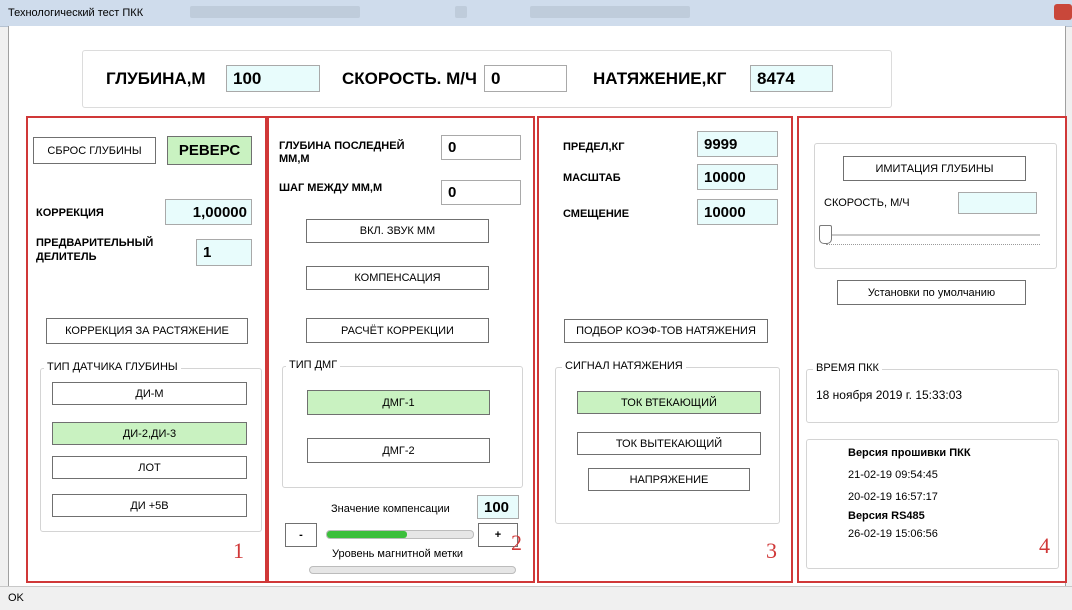 This screenshot has width=1072, height=610. I want to click on imitation-speed-field, so click(997, 203).